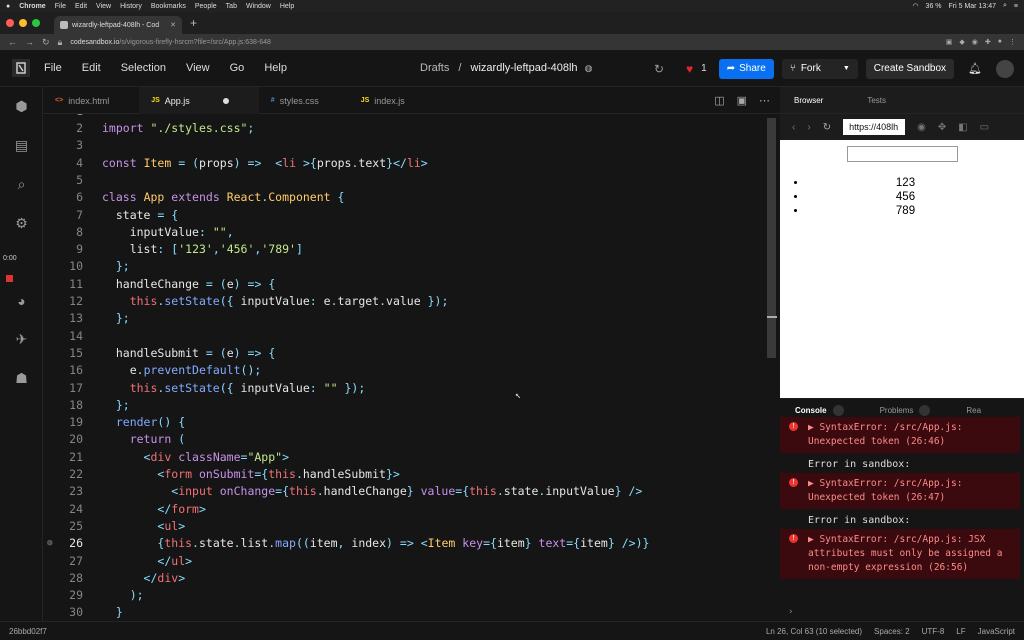 The image size is (1024, 640). I want to click on close-window-button, so click(10, 23).